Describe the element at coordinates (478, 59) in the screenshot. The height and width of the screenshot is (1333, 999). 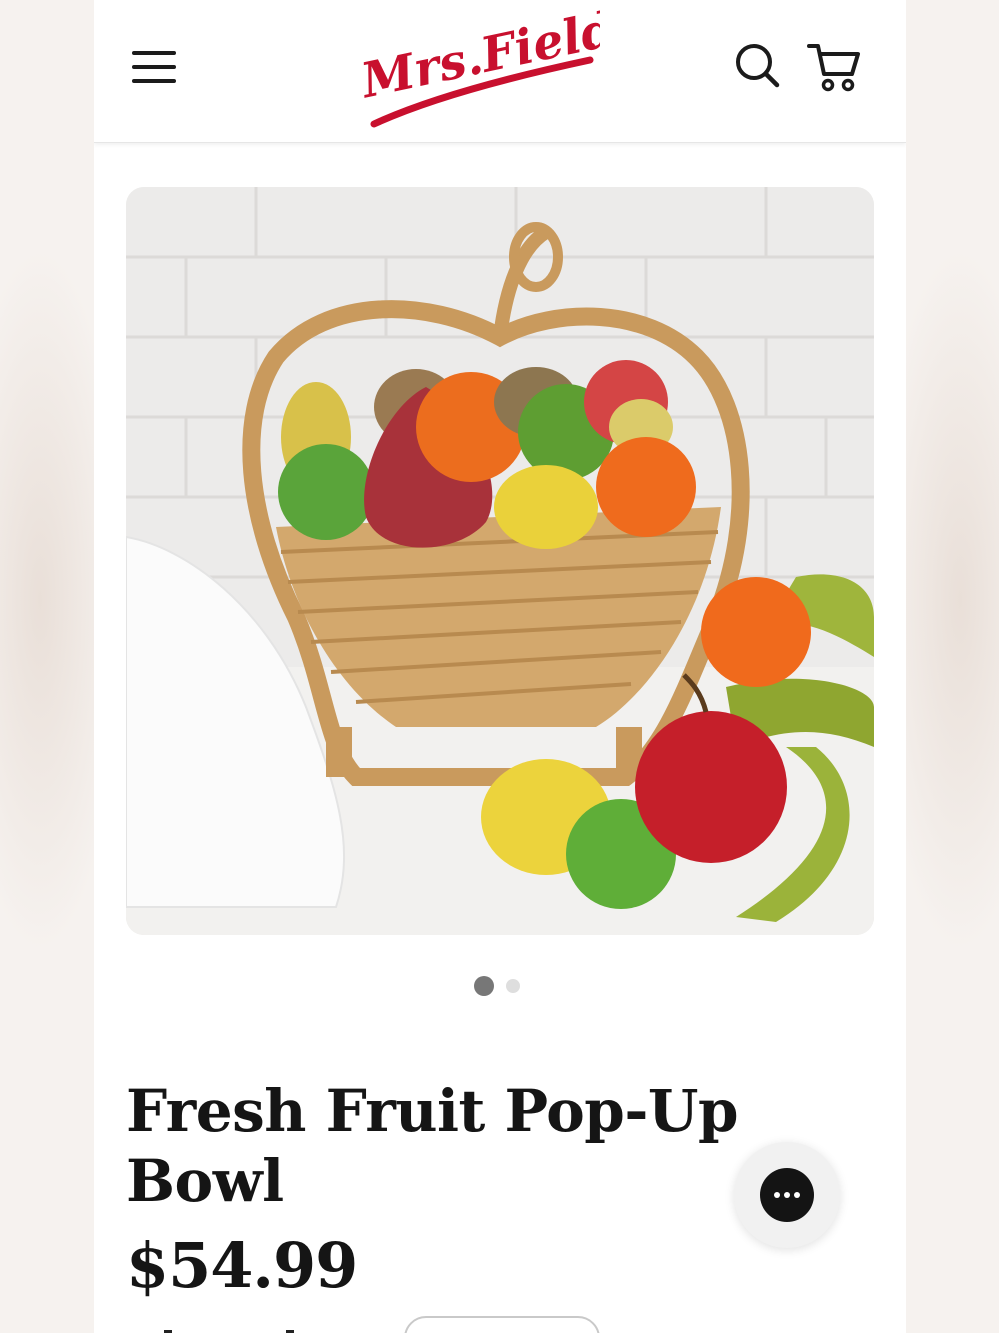
I see `svg-text: Mrs.Fields` at that location.